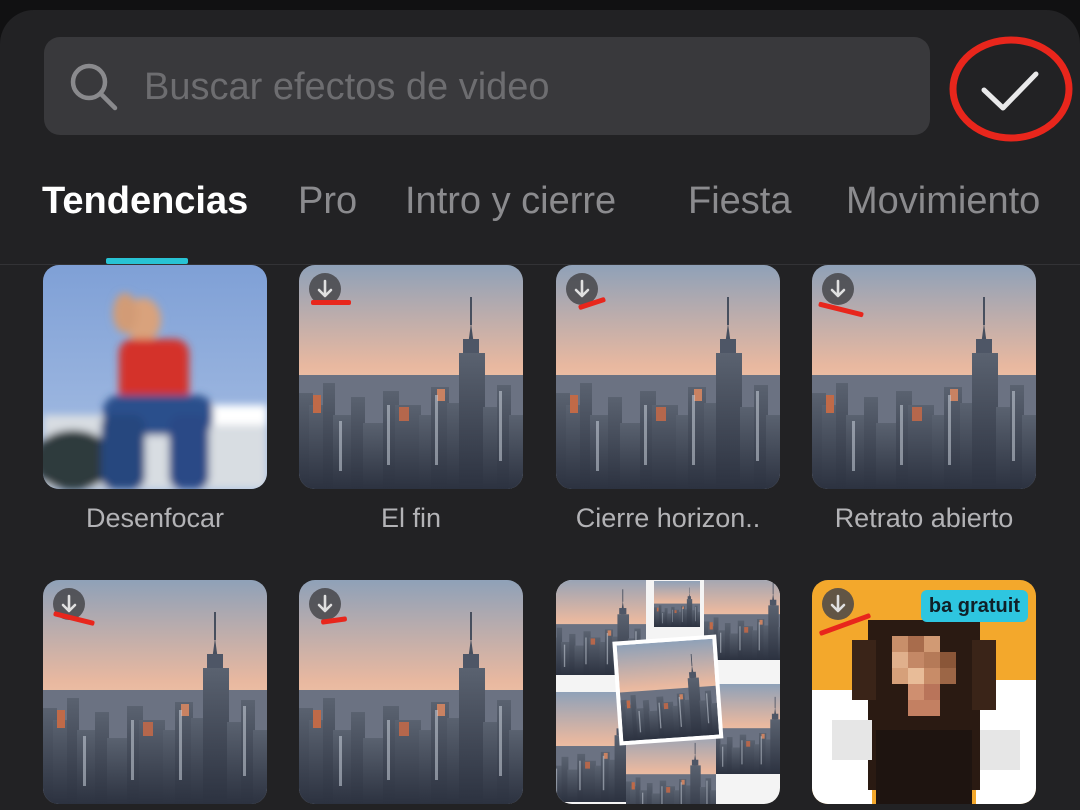 This screenshot has width=1080, height=810. What do you see at coordinates (739, 201) in the screenshot?
I see `tab-fiesta: Fiesta` at bounding box center [739, 201].